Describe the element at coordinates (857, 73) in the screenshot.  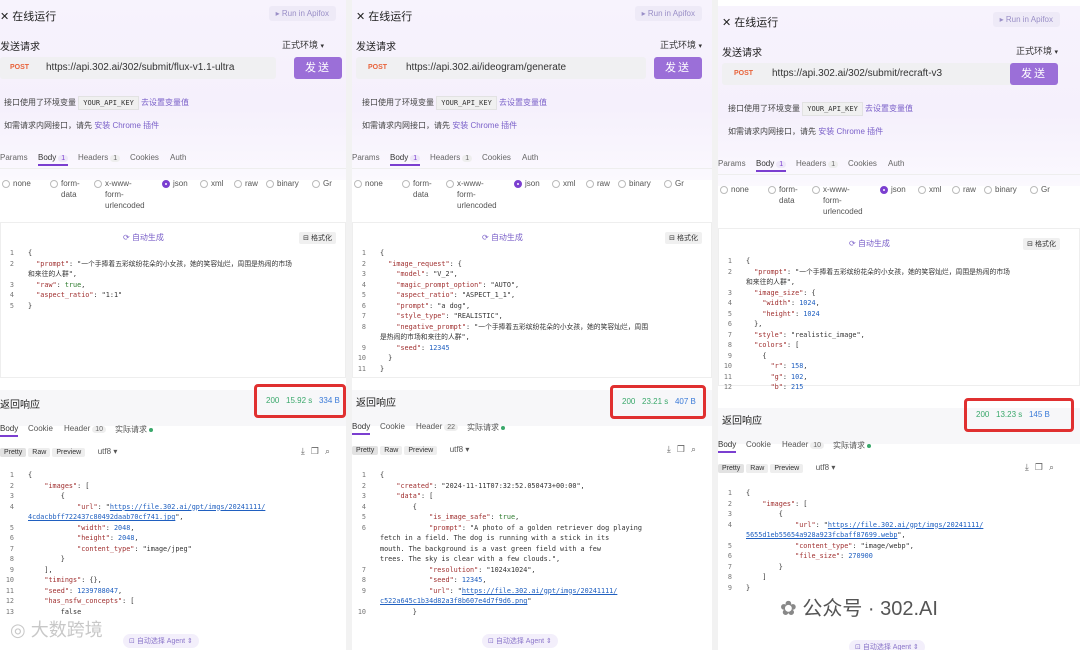
I see `url-input: https://api.302.ai/302/submit/recraft-v3` at that location.